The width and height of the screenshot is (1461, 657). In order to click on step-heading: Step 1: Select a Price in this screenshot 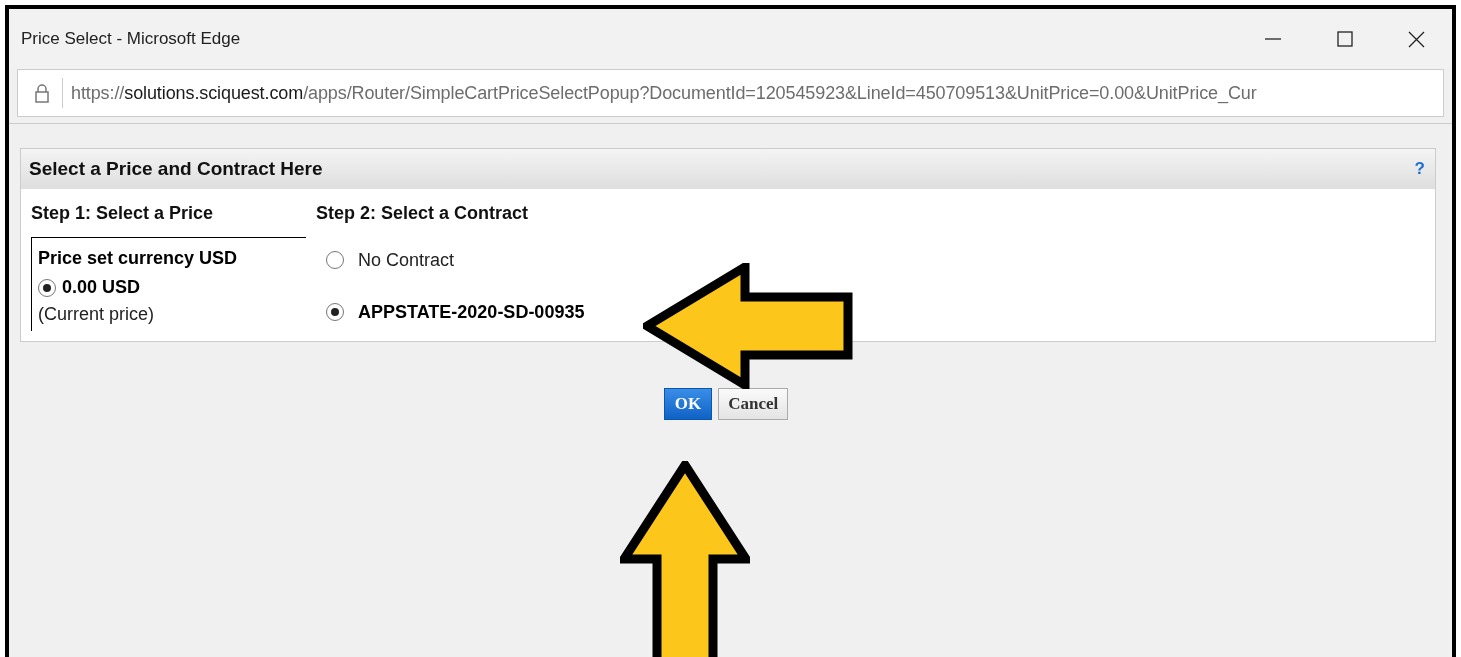, I will do `click(123, 214)`.